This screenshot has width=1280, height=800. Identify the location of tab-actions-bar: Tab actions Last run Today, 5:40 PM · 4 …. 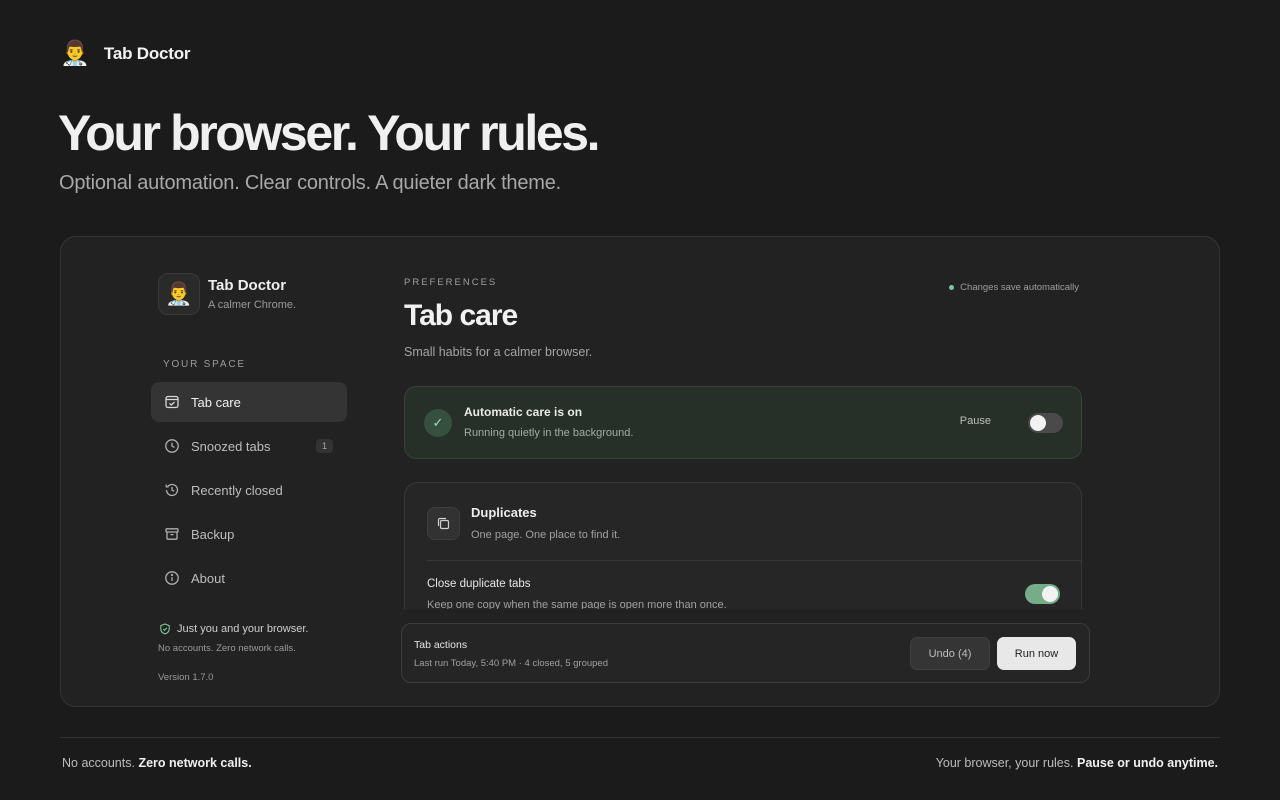
(745, 653).